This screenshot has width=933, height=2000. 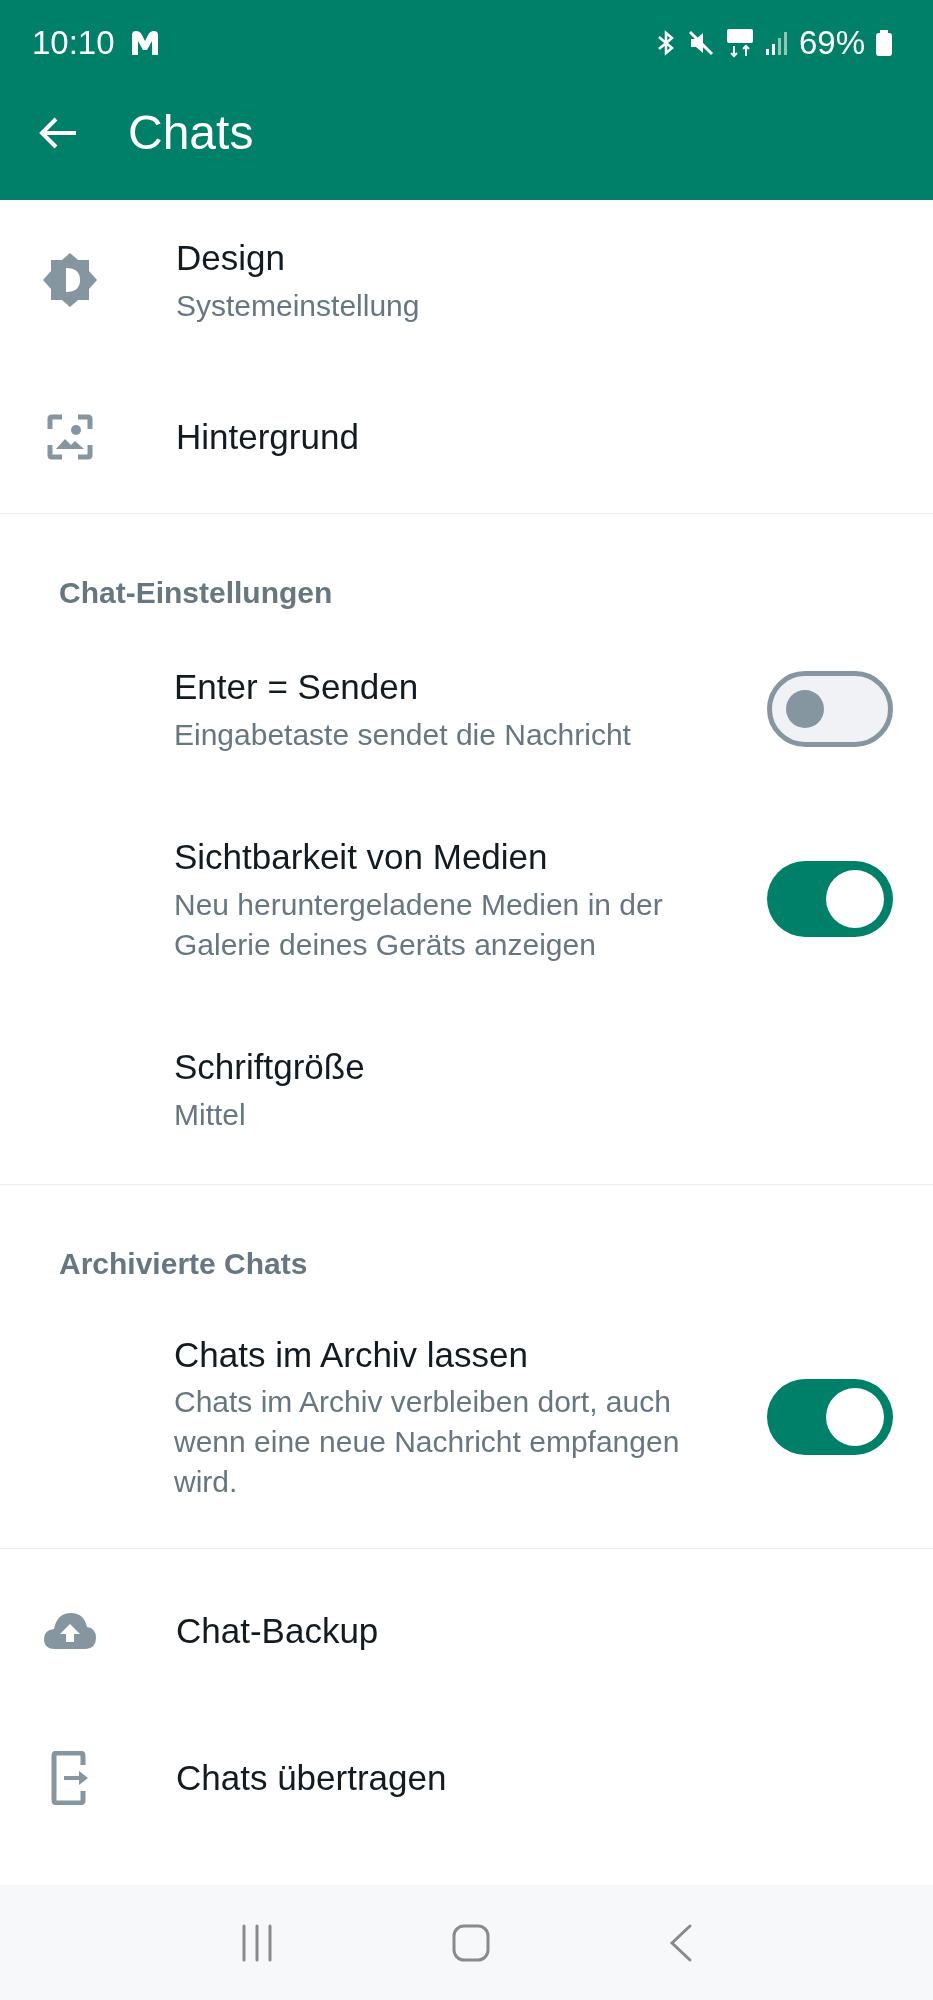 I want to click on setting-title: Enter = Senden, so click(x=470, y=687).